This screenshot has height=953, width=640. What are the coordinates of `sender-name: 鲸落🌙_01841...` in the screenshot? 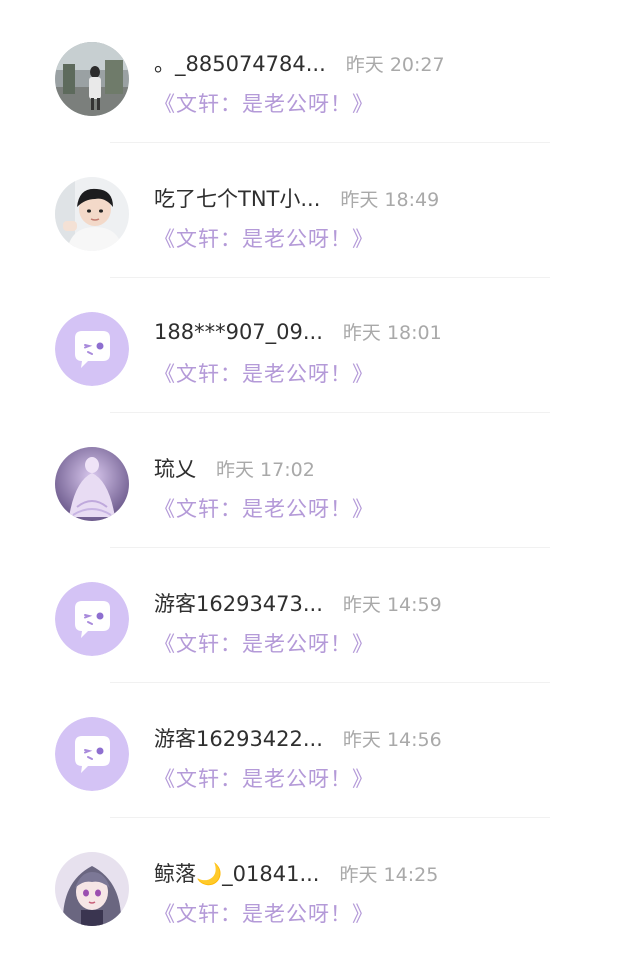 It's located at (237, 874).